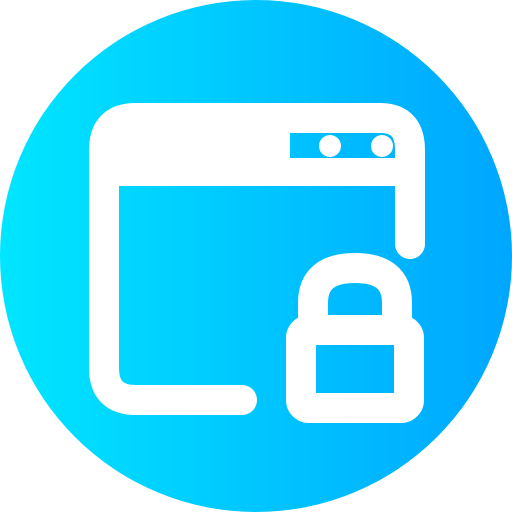  Describe the element at coordinates (204, 146) in the screenshot. I see `browser-tab-bar` at that location.